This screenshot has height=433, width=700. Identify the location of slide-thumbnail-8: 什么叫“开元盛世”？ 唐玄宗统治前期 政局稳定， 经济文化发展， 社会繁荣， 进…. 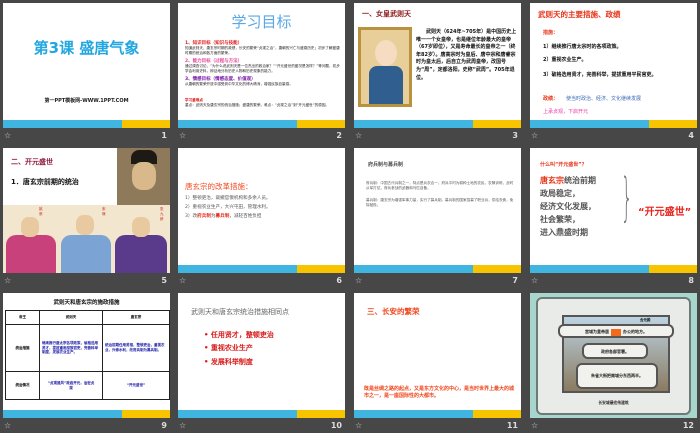
(613, 218).